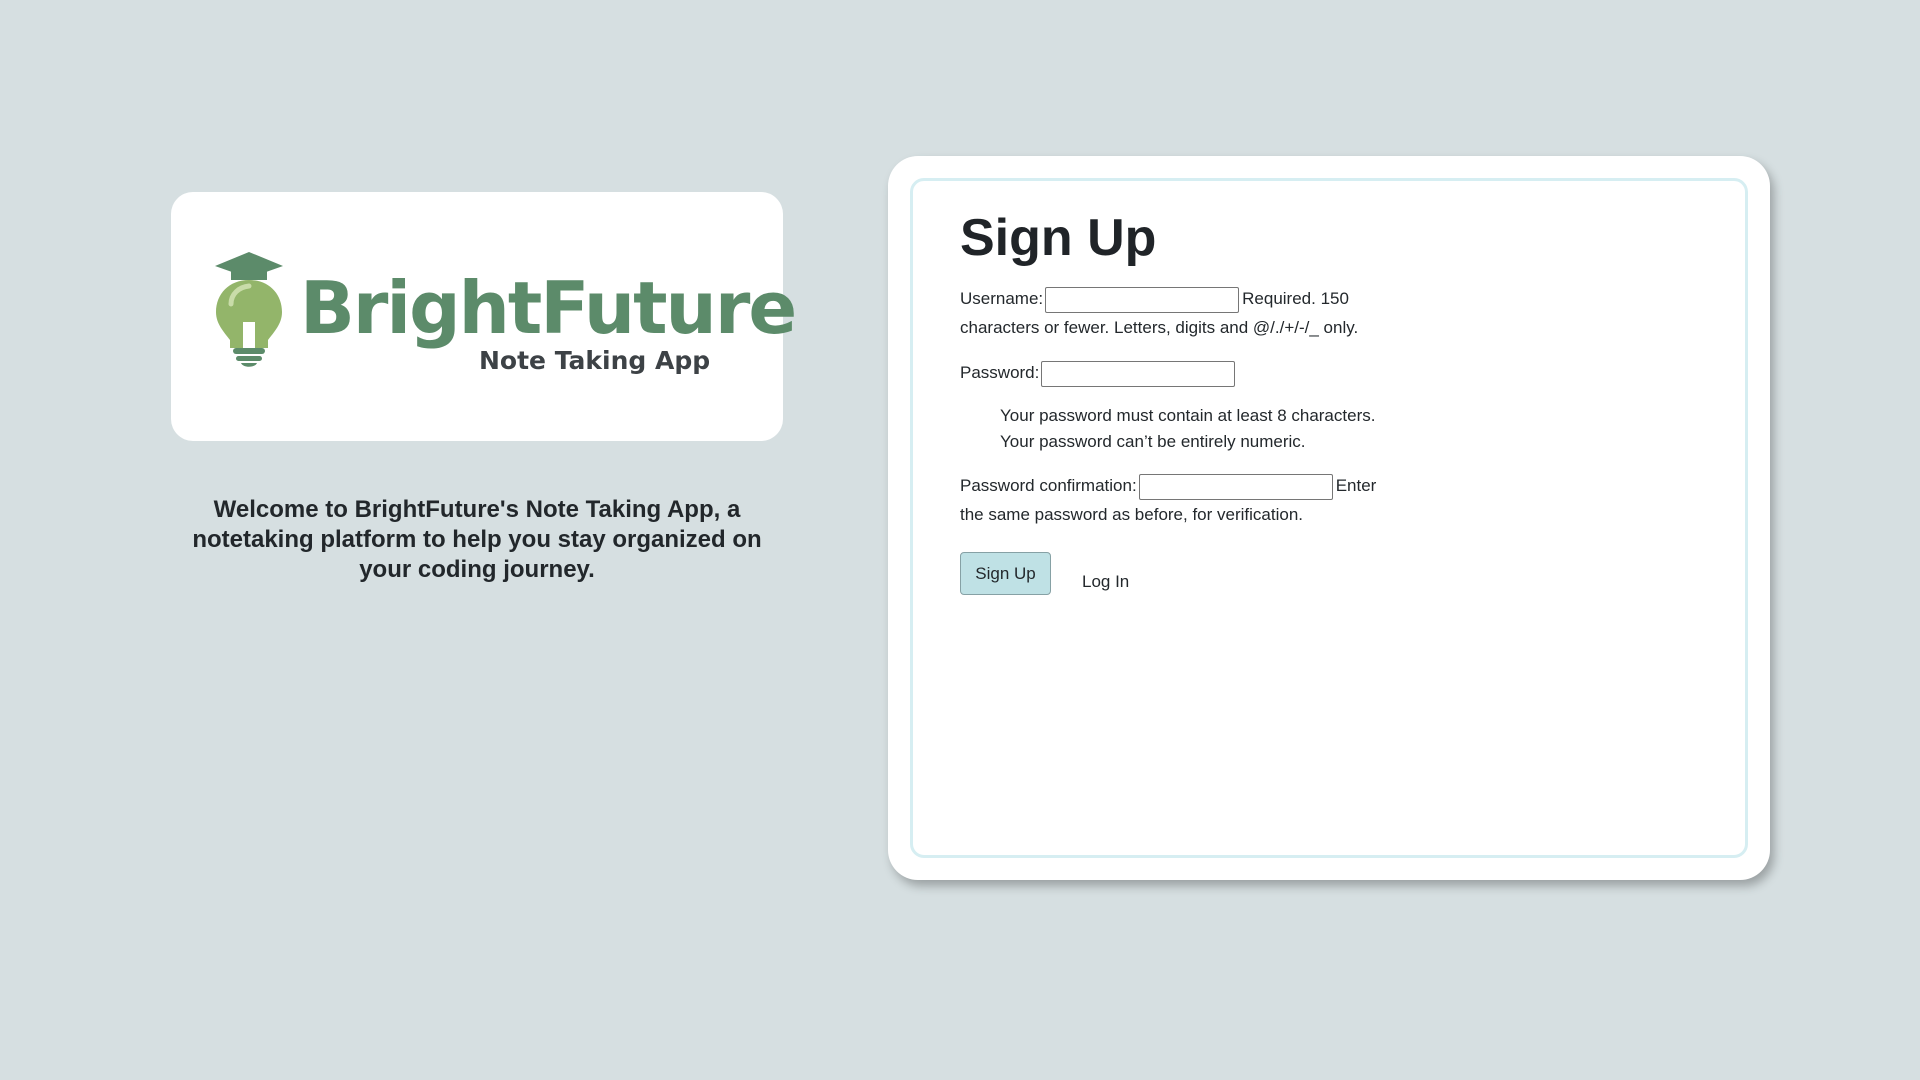 The width and height of the screenshot is (1920, 1080). What do you see at coordinates (1235, 486) in the screenshot?
I see `password-confirmation-input` at bounding box center [1235, 486].